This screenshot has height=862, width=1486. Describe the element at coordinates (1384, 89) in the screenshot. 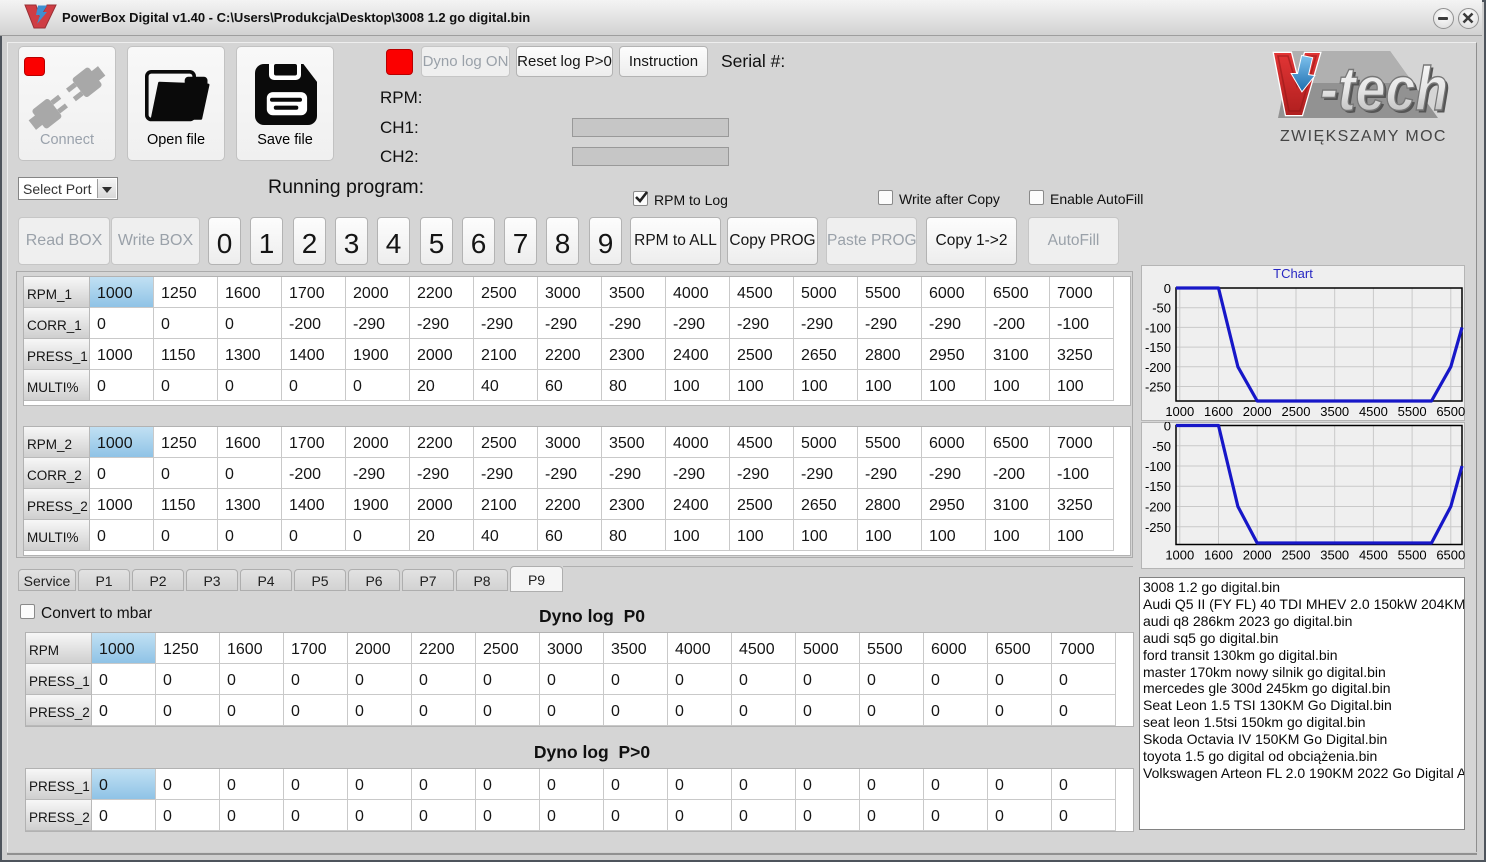

I see `svg-text: -tech` at that location.